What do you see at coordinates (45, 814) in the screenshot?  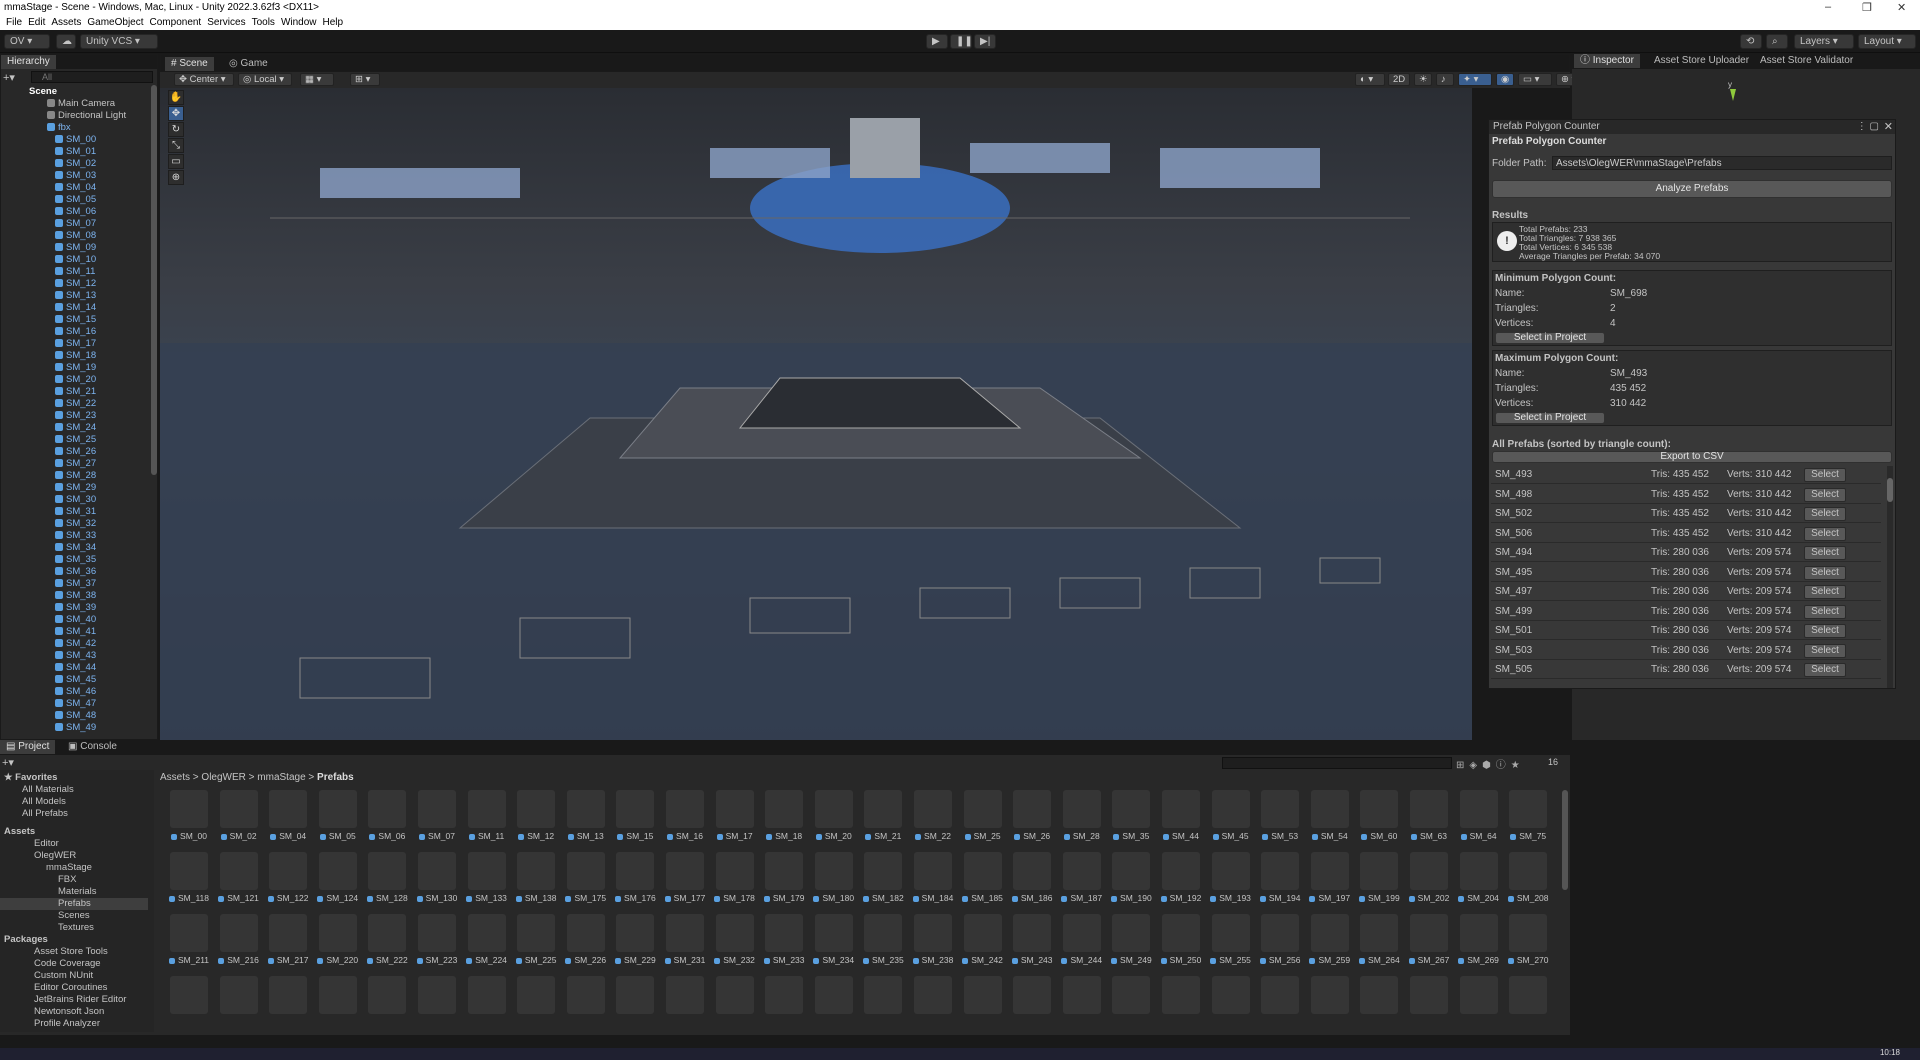 I see `fav-all-prefabs: All Prefabs` at bounding box center [45, 814].